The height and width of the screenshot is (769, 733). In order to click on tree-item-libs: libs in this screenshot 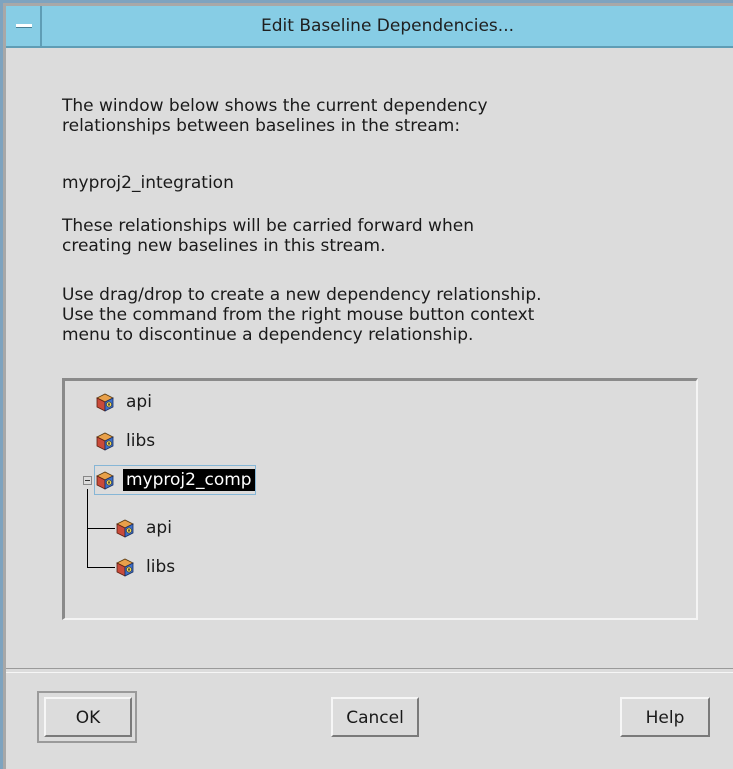, I will do `click(126, 441)`.